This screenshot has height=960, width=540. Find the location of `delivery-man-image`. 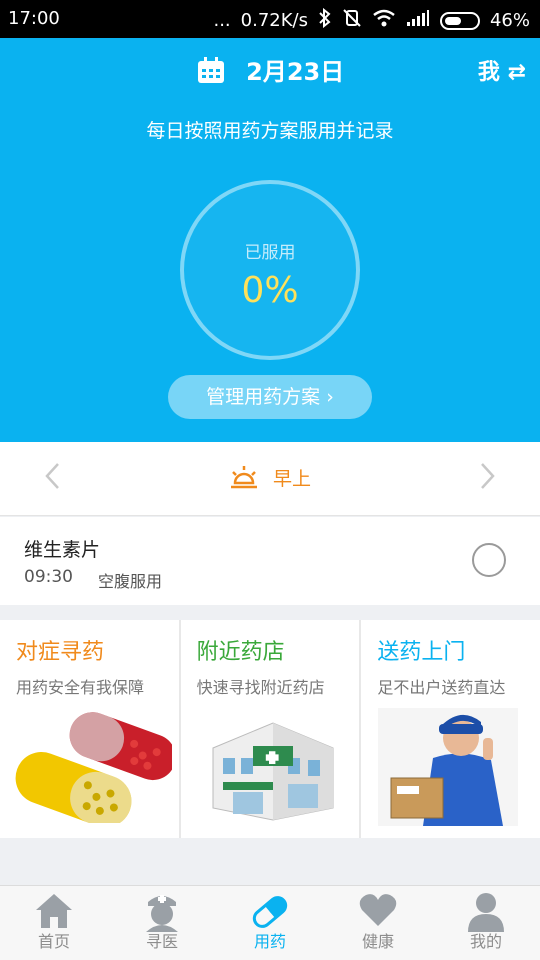

delivery-man-image is located at coordinates (448, 769).